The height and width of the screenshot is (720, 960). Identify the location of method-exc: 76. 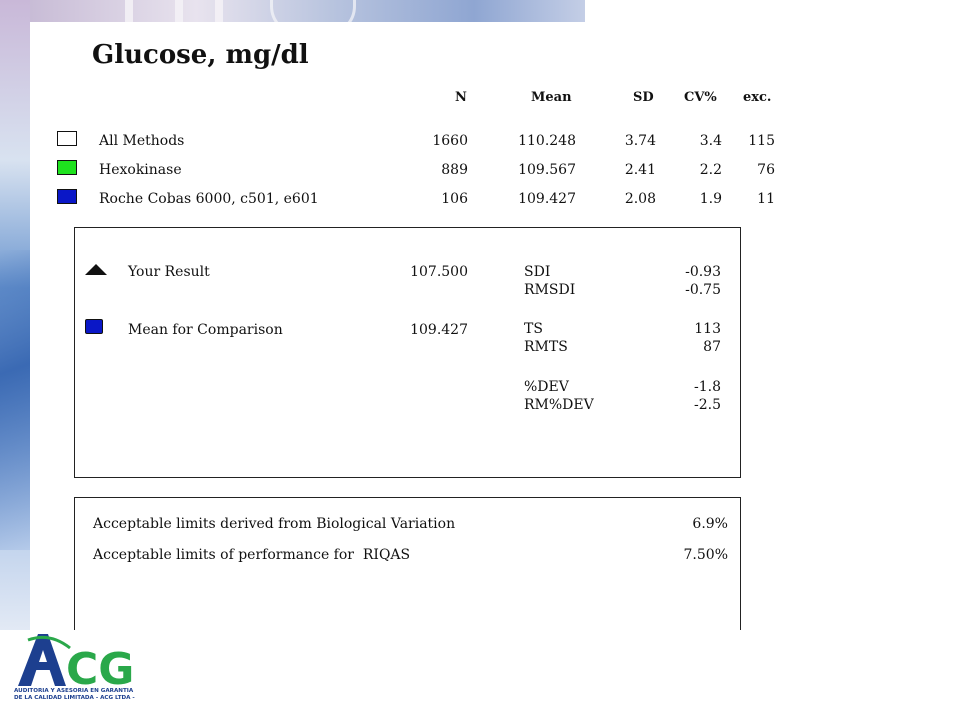
(766, 170).